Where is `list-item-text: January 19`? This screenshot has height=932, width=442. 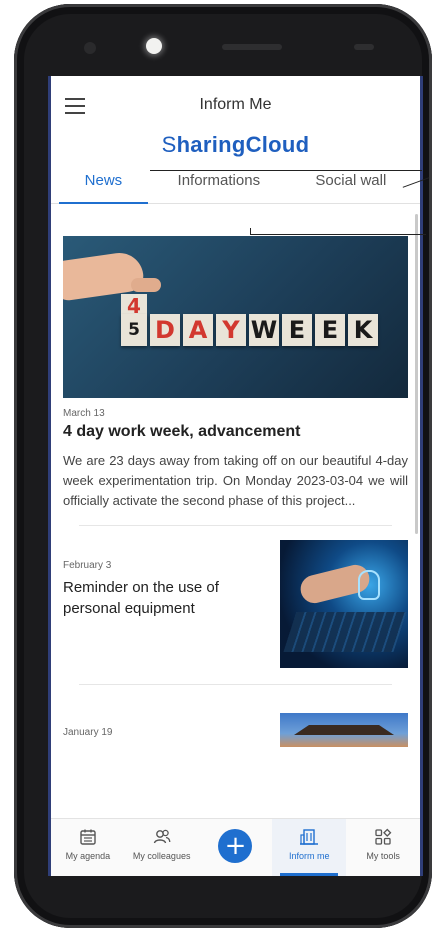 list-item-text: January 19 is located at coordinates (171, 723).